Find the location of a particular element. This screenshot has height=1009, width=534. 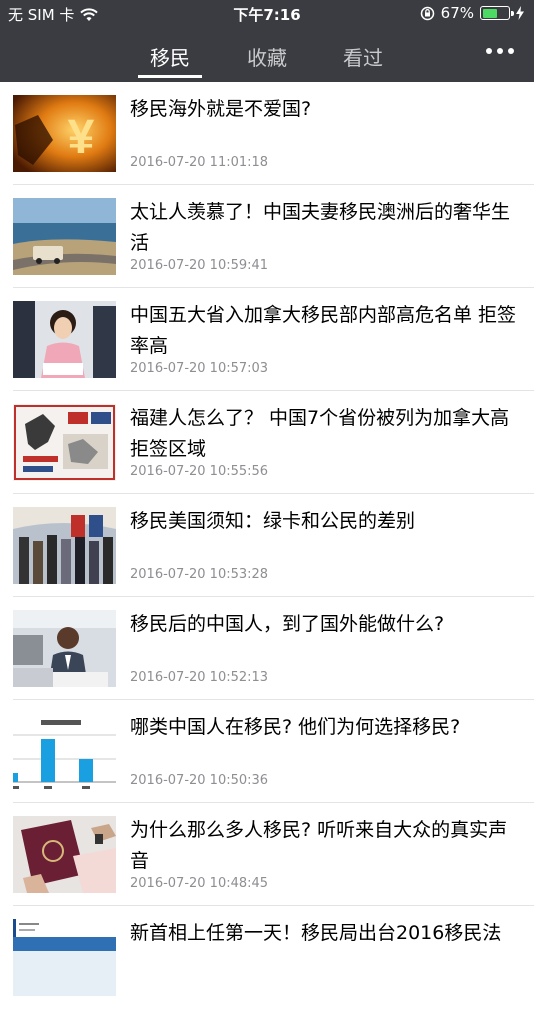

list-item: ¥ 移民海外就是不爱国? 2016-07-20 11:01:18 is located at coordinates (267, 133).